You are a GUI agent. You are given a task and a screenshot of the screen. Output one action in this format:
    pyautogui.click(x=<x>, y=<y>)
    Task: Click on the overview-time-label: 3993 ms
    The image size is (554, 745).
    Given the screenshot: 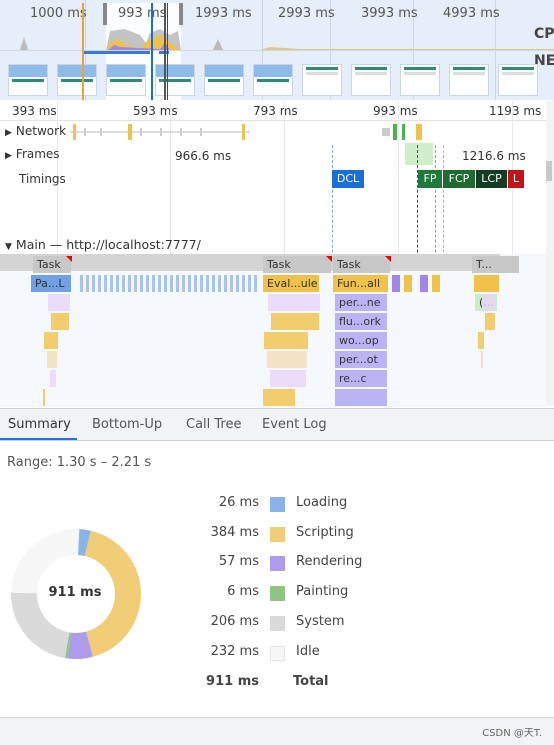 What is the action you would take?
    pyautogui.click(x=389, y=13)
    